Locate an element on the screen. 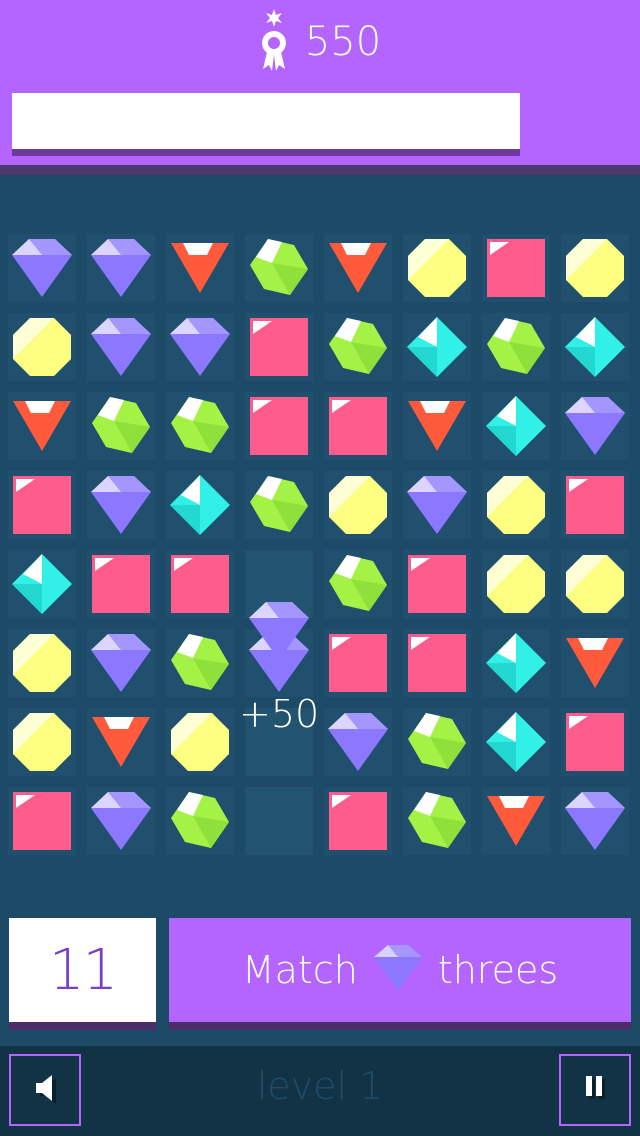 This screenshot has height=1136, width=640. score-value: 550 is located at coordinates (343, 42).